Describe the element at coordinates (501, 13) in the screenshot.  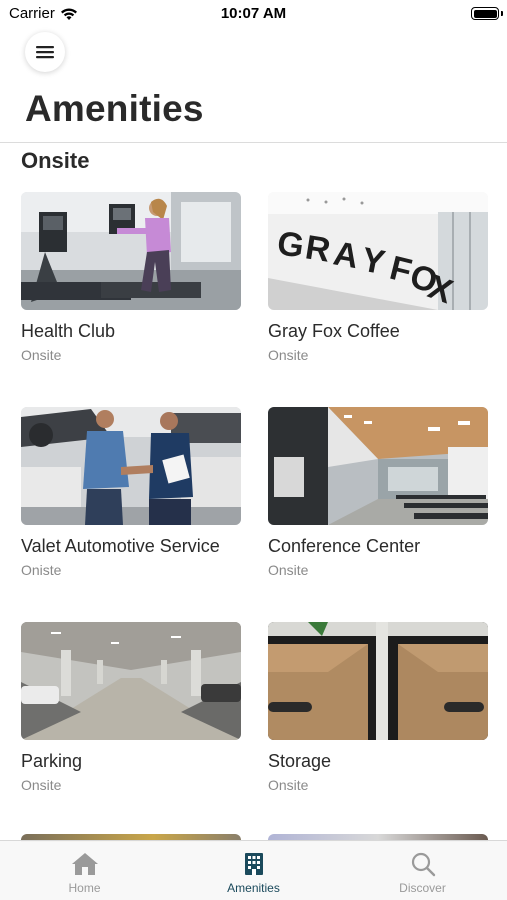
I see `battery-tip` at that location.